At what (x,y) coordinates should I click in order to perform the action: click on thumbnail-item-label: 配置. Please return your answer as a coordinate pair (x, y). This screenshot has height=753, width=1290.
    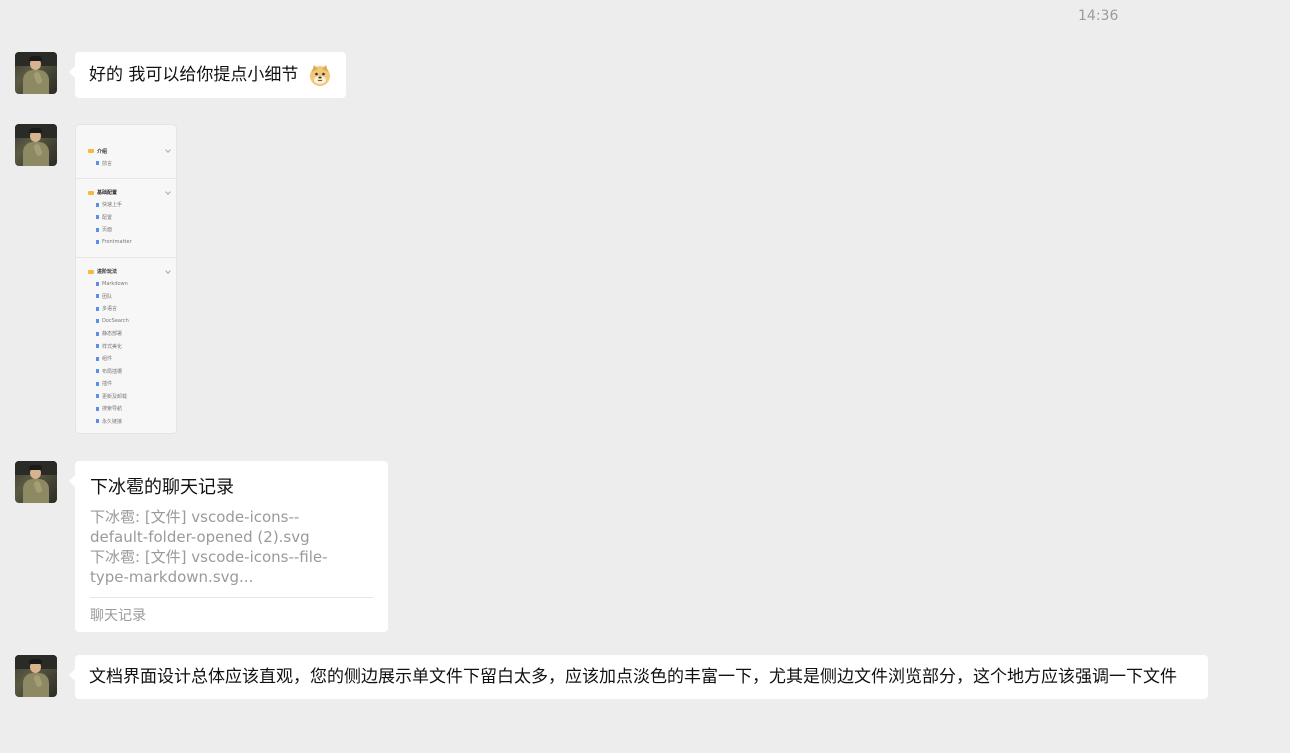
    Looking at the image, I should click on (107, 217).